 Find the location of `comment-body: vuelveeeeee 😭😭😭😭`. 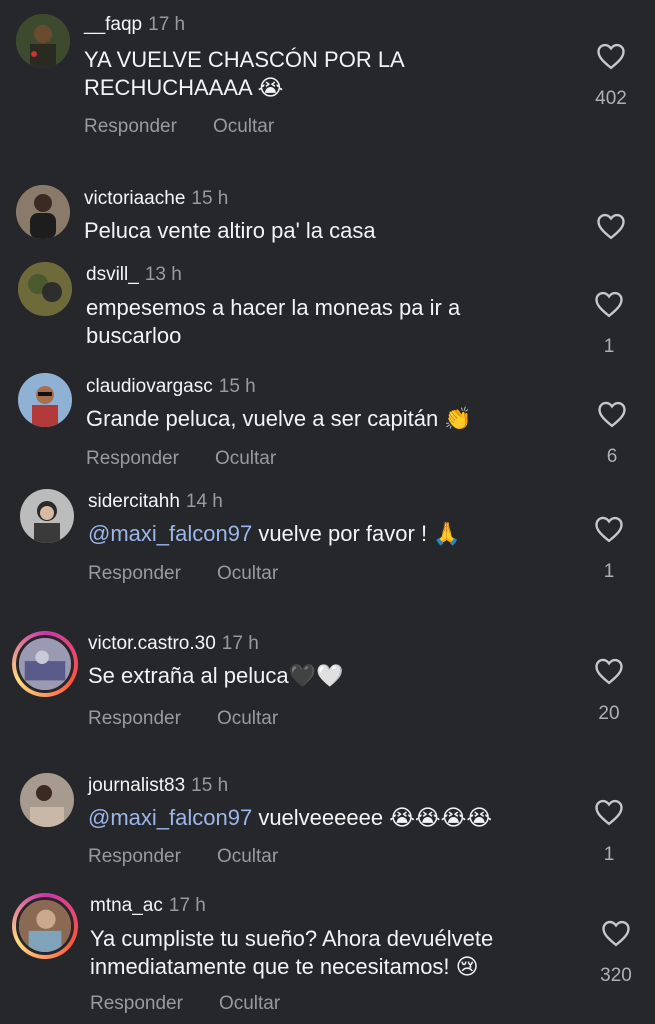

comment-body: vuelveeeeee 😭😭😭😭 is located at coordinates (372, 817).